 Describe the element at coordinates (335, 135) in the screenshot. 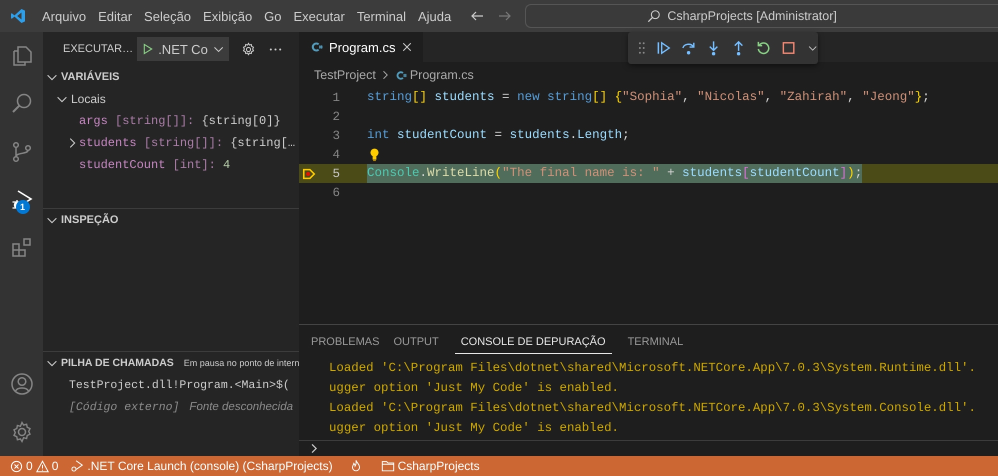

I see `line-number: 3` at that location.